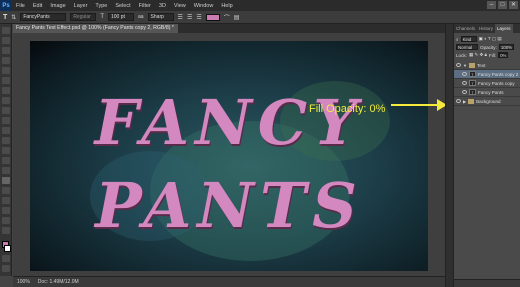 The width and height of the screenshot is (520, 287). What do you see at coordinates (491, 5) in the screenshot?
I see `minimize-button: –` at bounding box center [491, 5].